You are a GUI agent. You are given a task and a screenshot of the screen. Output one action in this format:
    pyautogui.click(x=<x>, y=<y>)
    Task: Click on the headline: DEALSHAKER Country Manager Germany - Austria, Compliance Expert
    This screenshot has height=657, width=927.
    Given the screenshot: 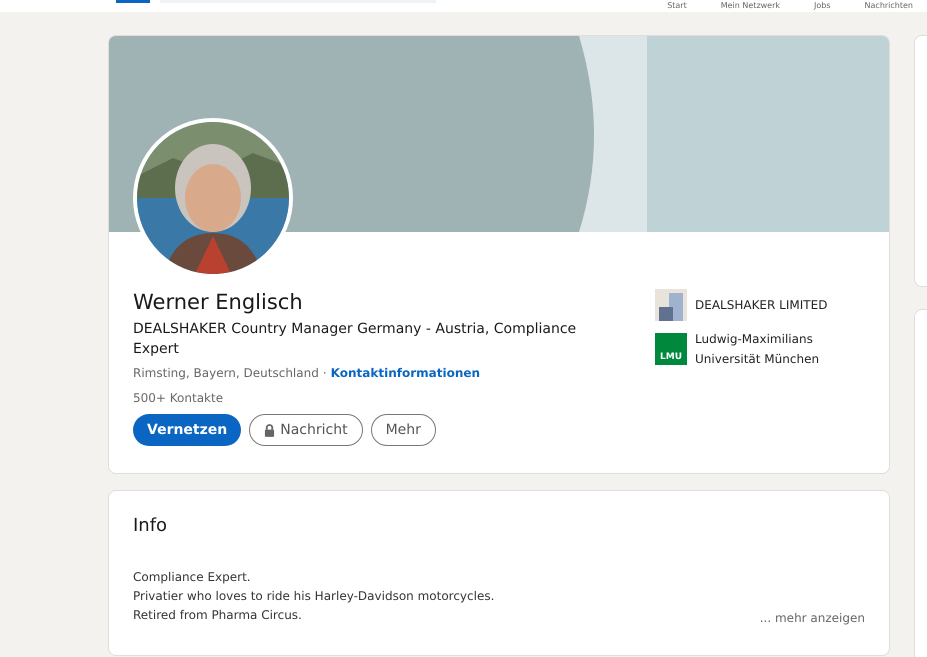 What is the action you would take?
    pyautogui.click(x=355, y=339)
    